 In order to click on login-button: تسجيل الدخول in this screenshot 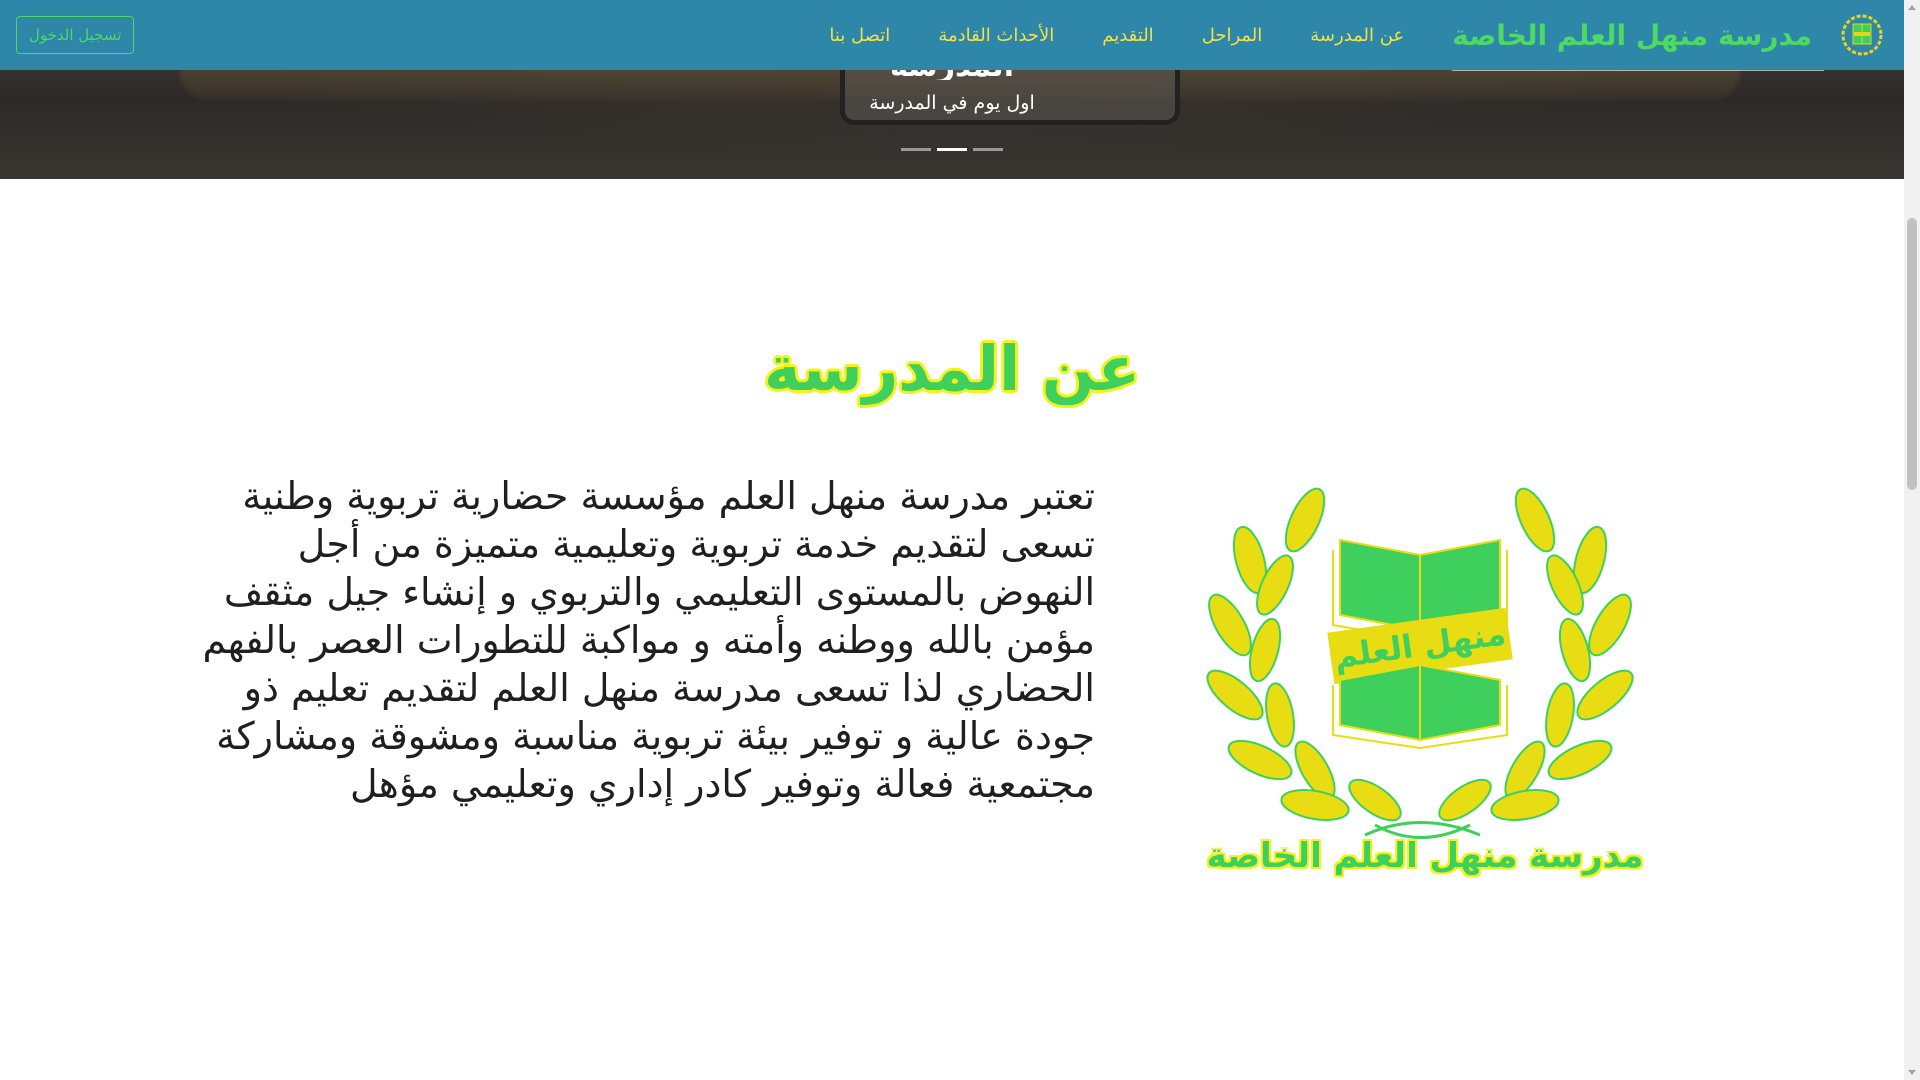, I will do `click(75, 35)`.